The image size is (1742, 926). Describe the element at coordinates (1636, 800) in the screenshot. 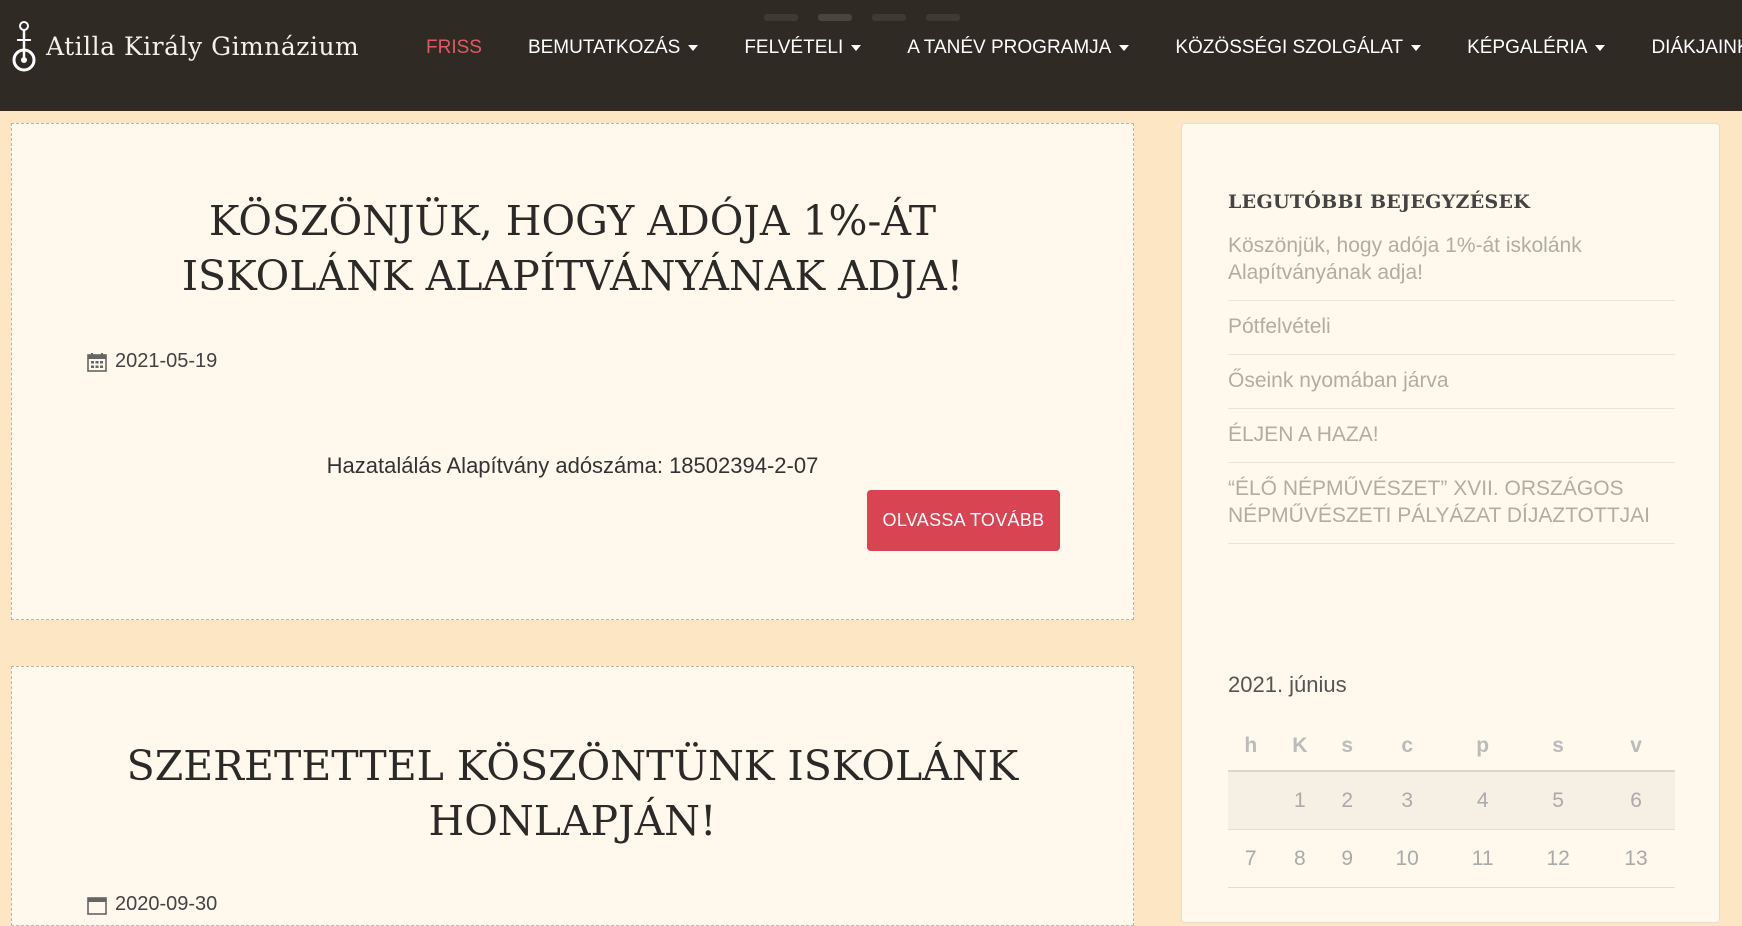

I see `calendar-day: 6` at that location.